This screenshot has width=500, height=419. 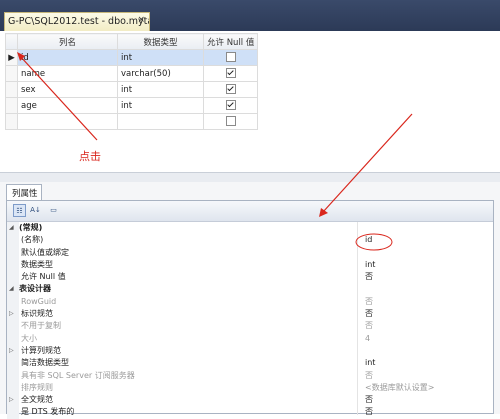 I want to click on row-selector: ▶, so click(x=11, y=57).